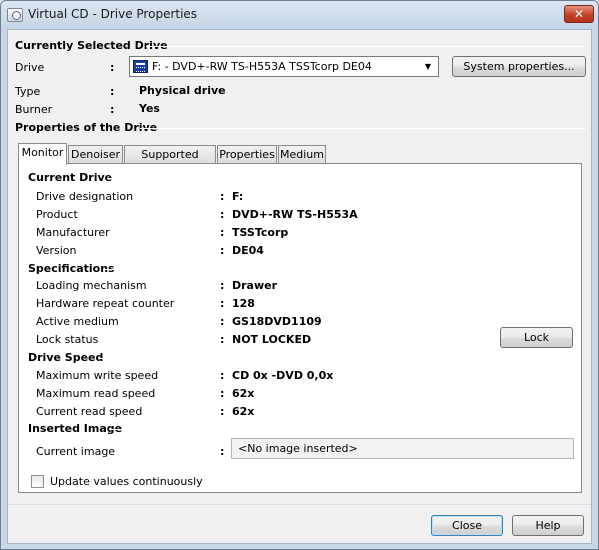  Describe the element at coordinates (57, 214) in the screenshot. I see `row-label: Product` at that location.